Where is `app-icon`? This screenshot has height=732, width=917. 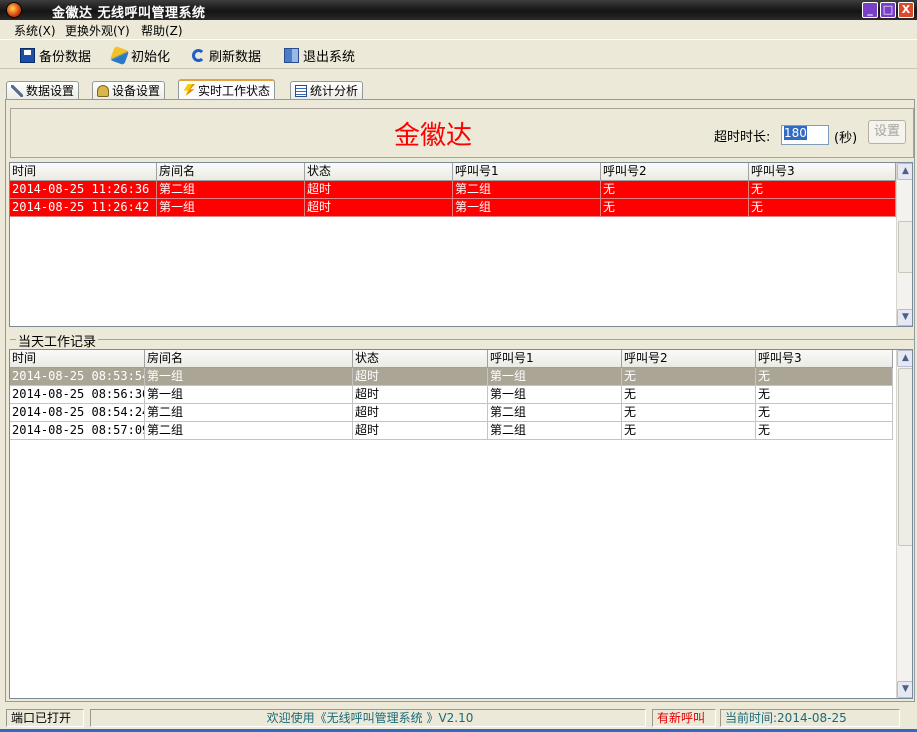
app-icon is located at coordinates (14, 10).